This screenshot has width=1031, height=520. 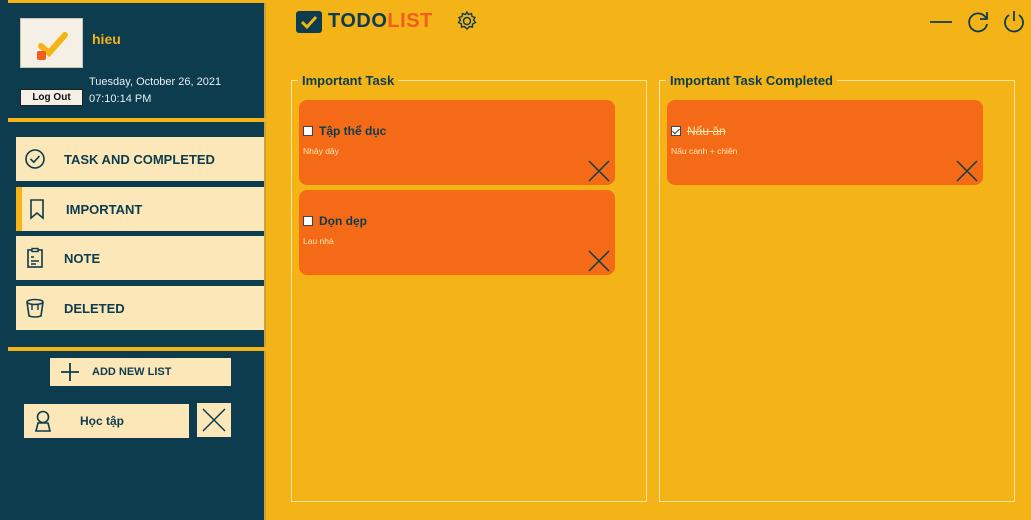 I want to click on person-icon, so click(x=43, y=421).